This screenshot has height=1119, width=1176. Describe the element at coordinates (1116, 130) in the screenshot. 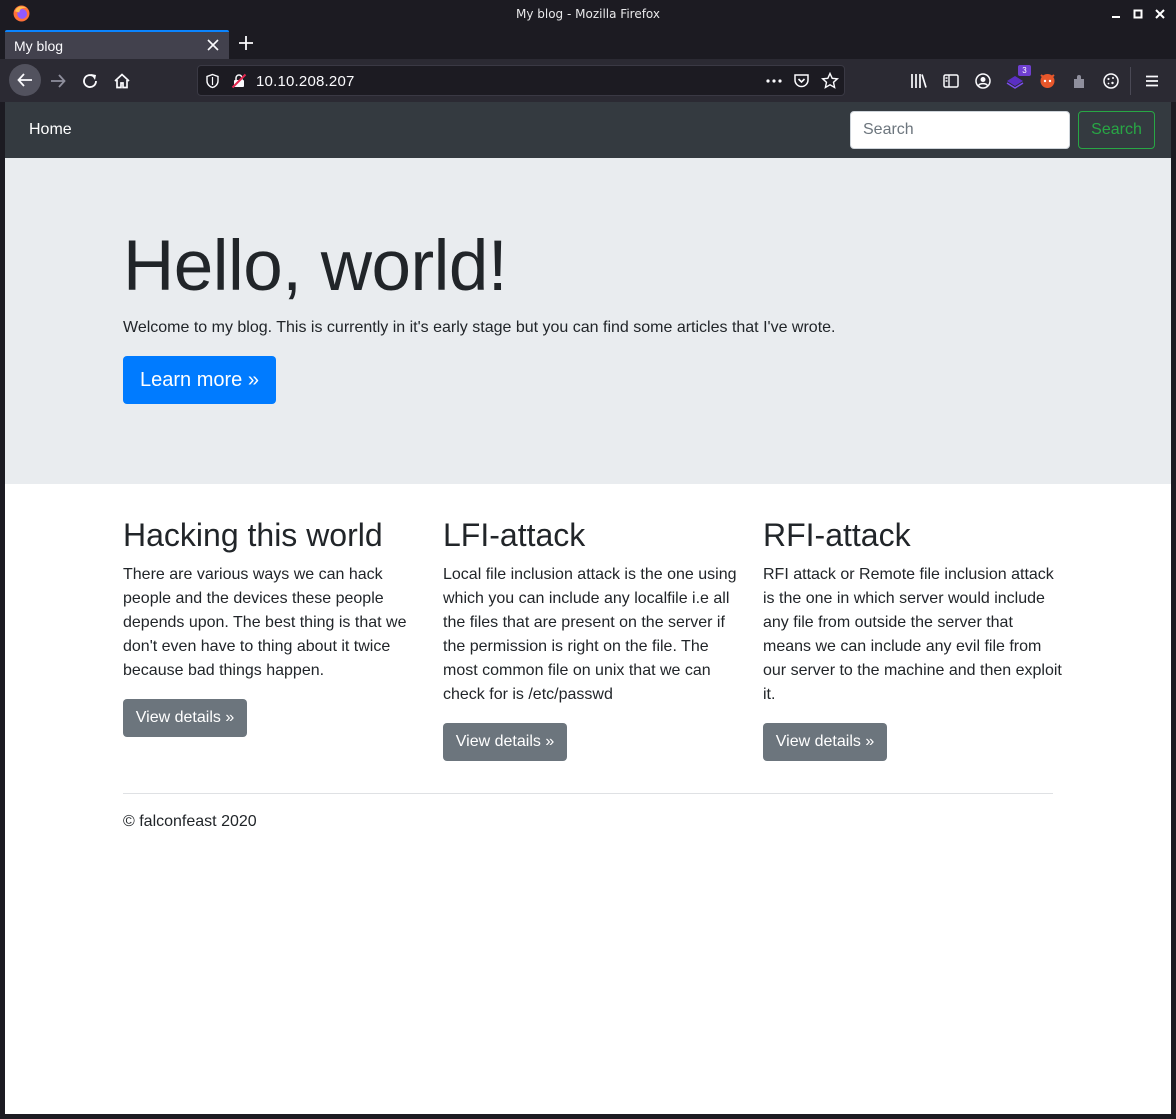

I see `search-button: Search` at that location.